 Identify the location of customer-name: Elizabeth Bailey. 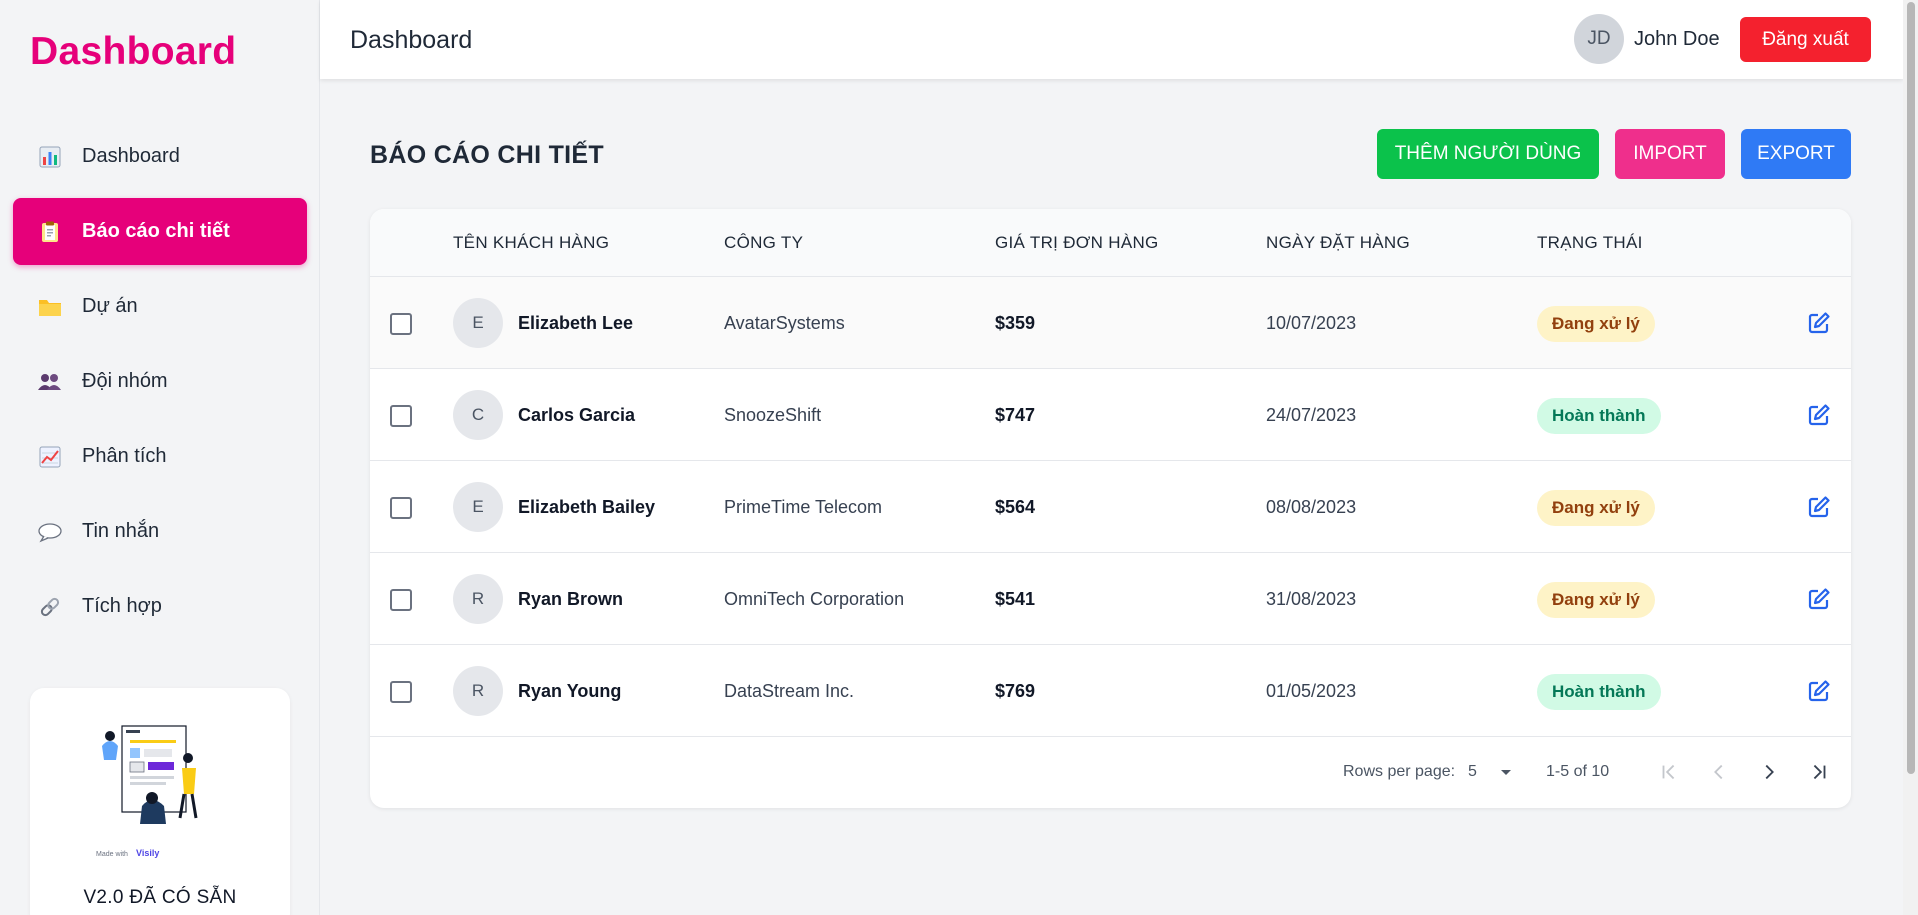
(587, 507).